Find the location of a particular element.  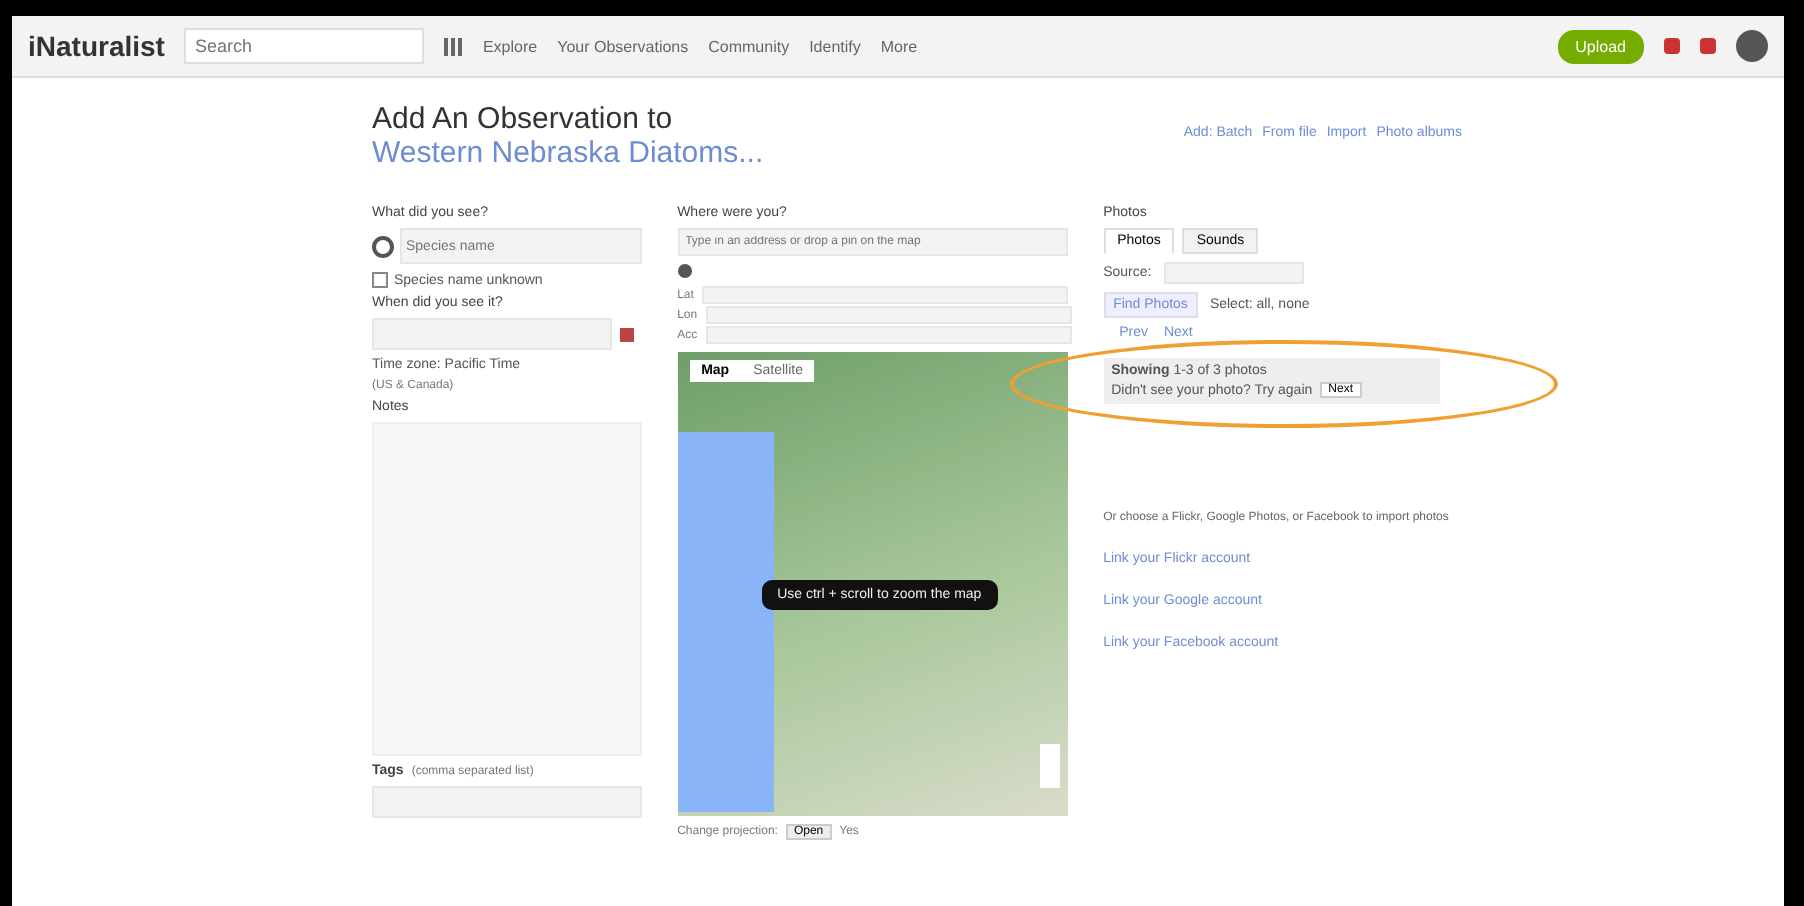

search-icon is located at coordinates (383, 246).